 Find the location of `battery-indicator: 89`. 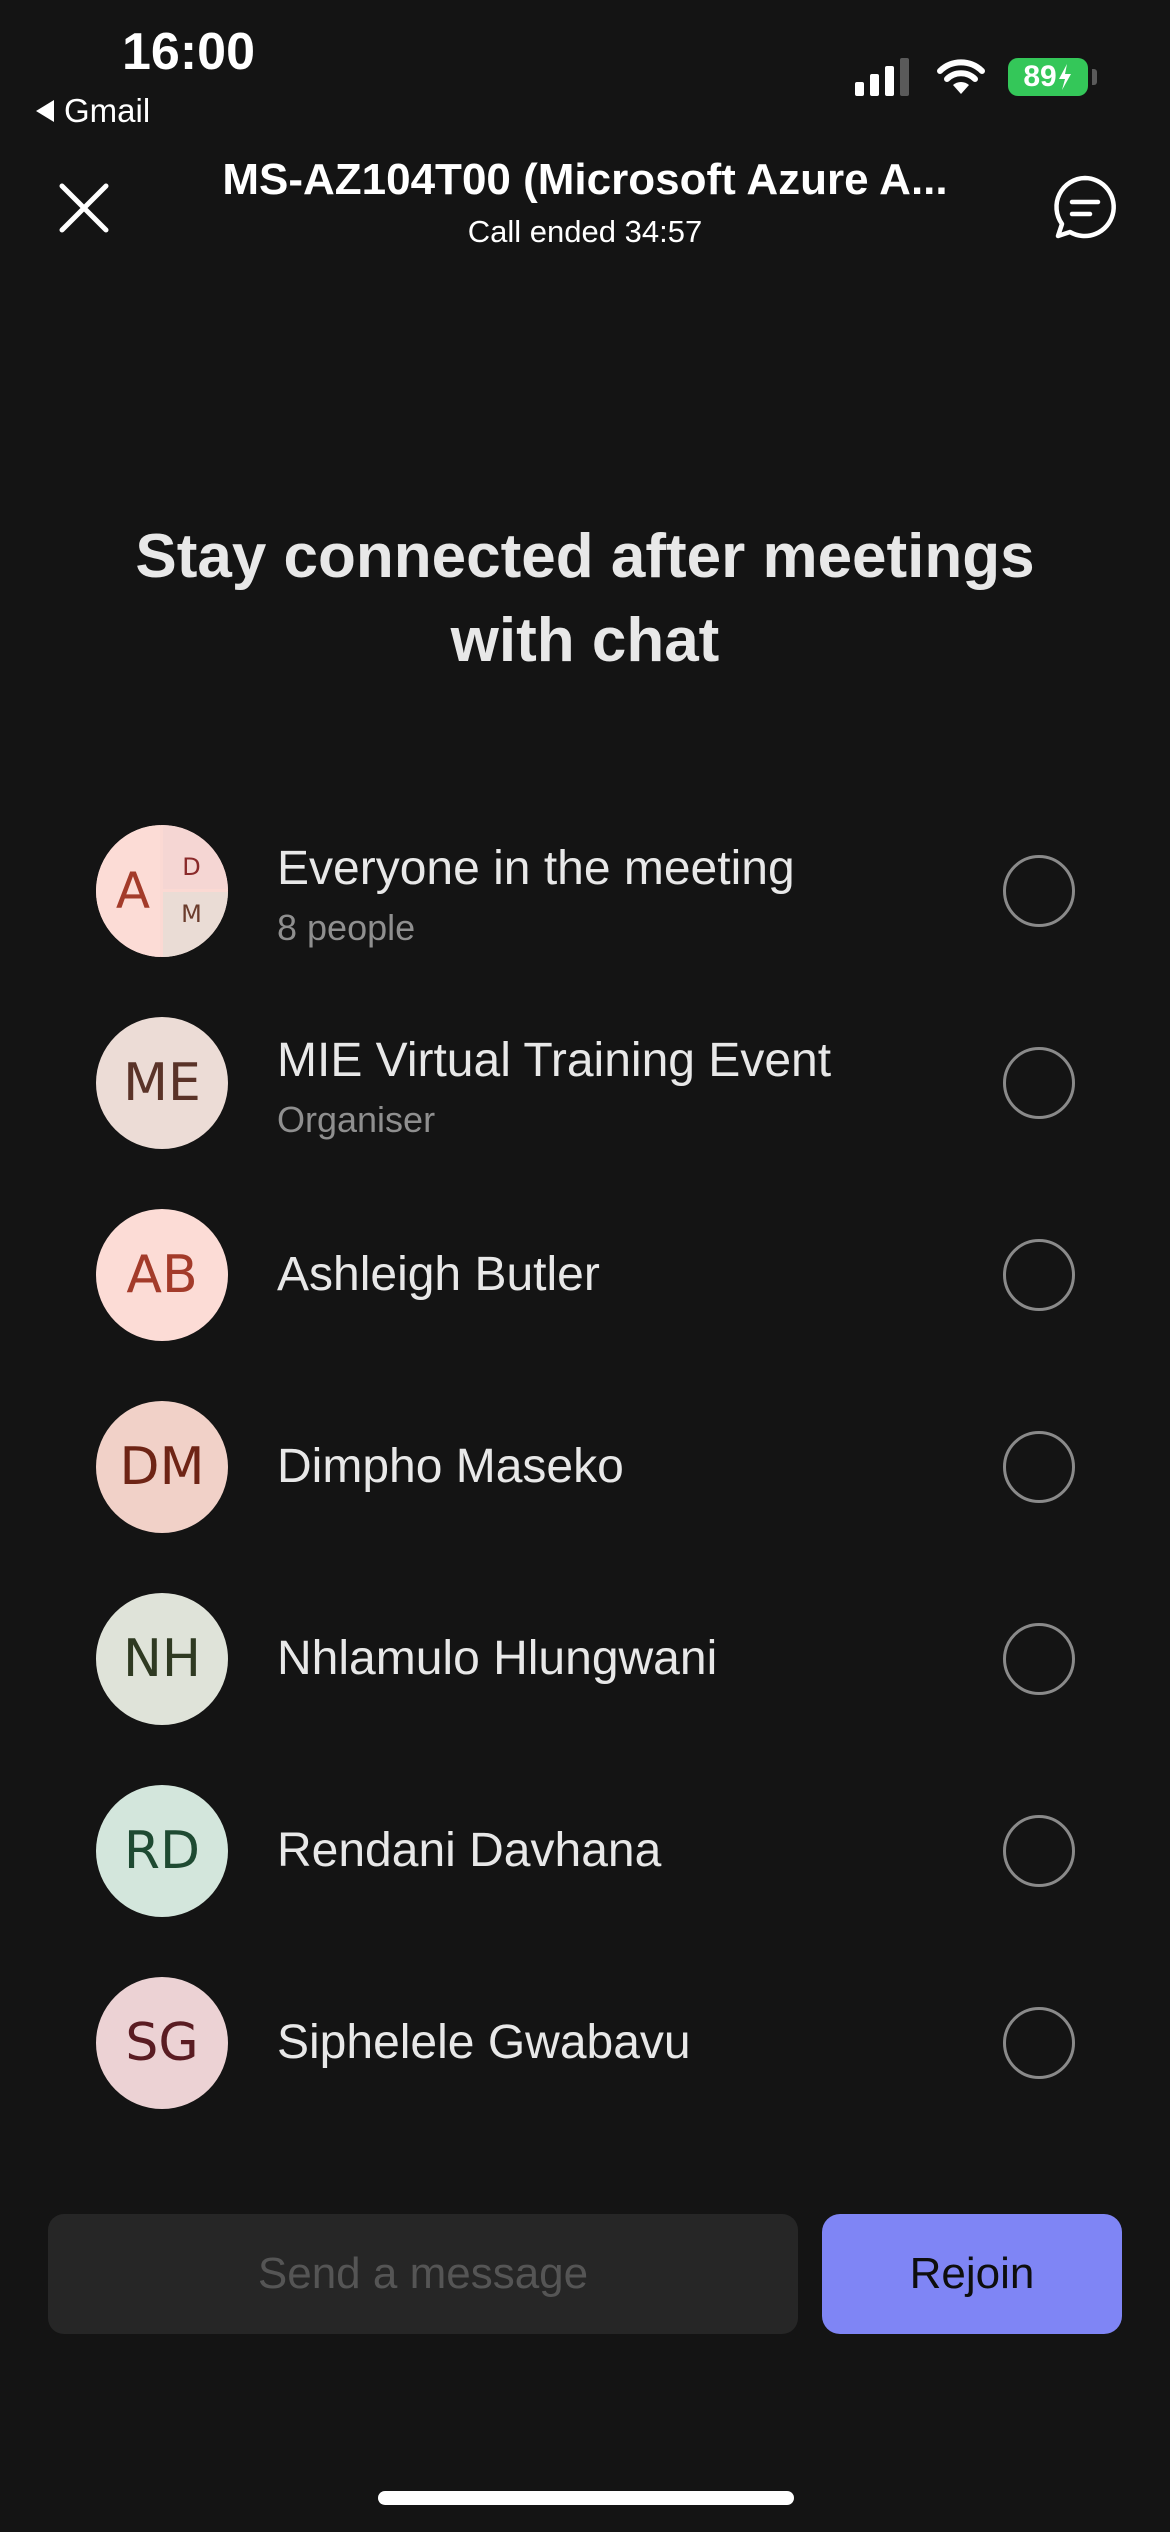

battery-indicator: 89 is located at coordinates (1048, 77).